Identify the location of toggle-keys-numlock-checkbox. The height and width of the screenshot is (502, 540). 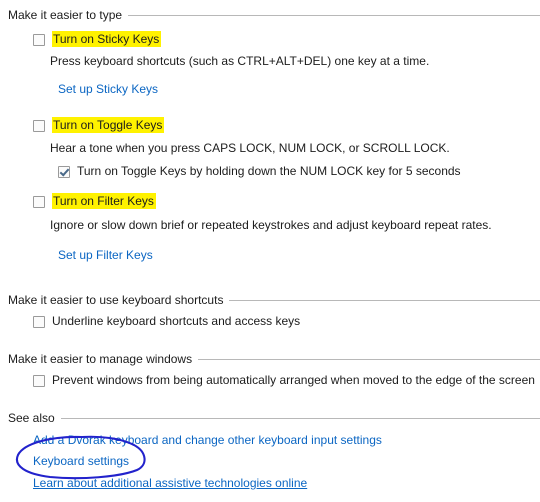
(64, 172).